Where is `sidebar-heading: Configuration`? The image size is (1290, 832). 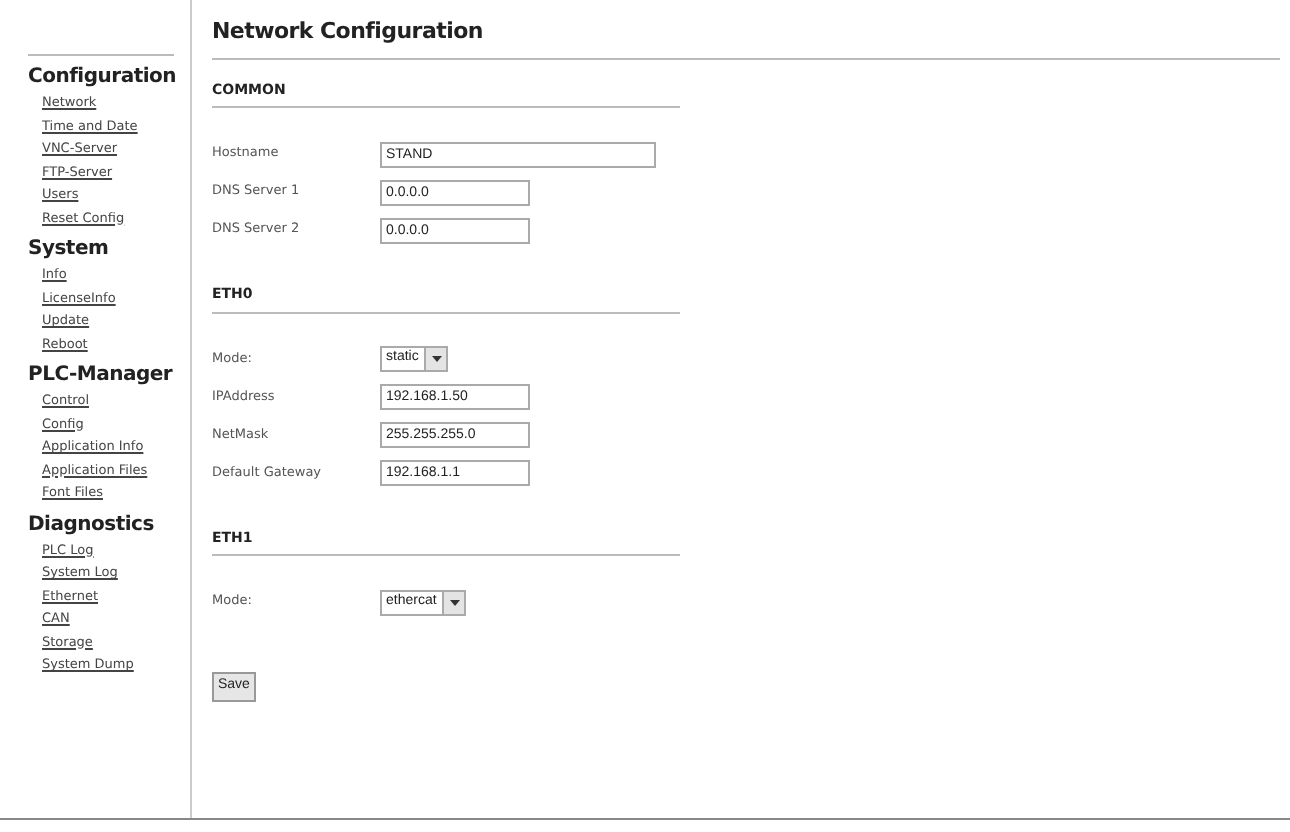 sidebar-heading: Configuration is located at coordinates (102, 78).